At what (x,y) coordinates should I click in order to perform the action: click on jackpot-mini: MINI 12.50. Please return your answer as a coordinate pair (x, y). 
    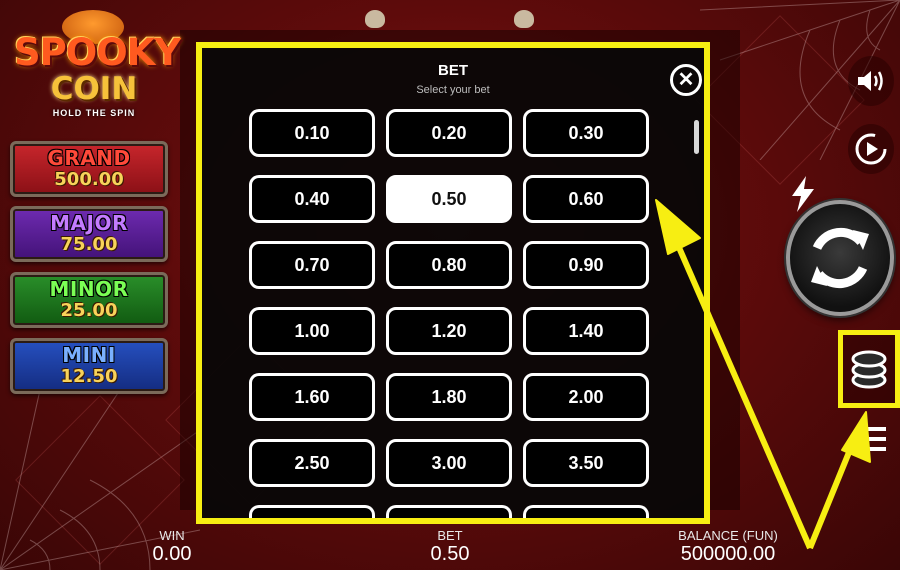
    Looking at the image, I should click on (89, 366).